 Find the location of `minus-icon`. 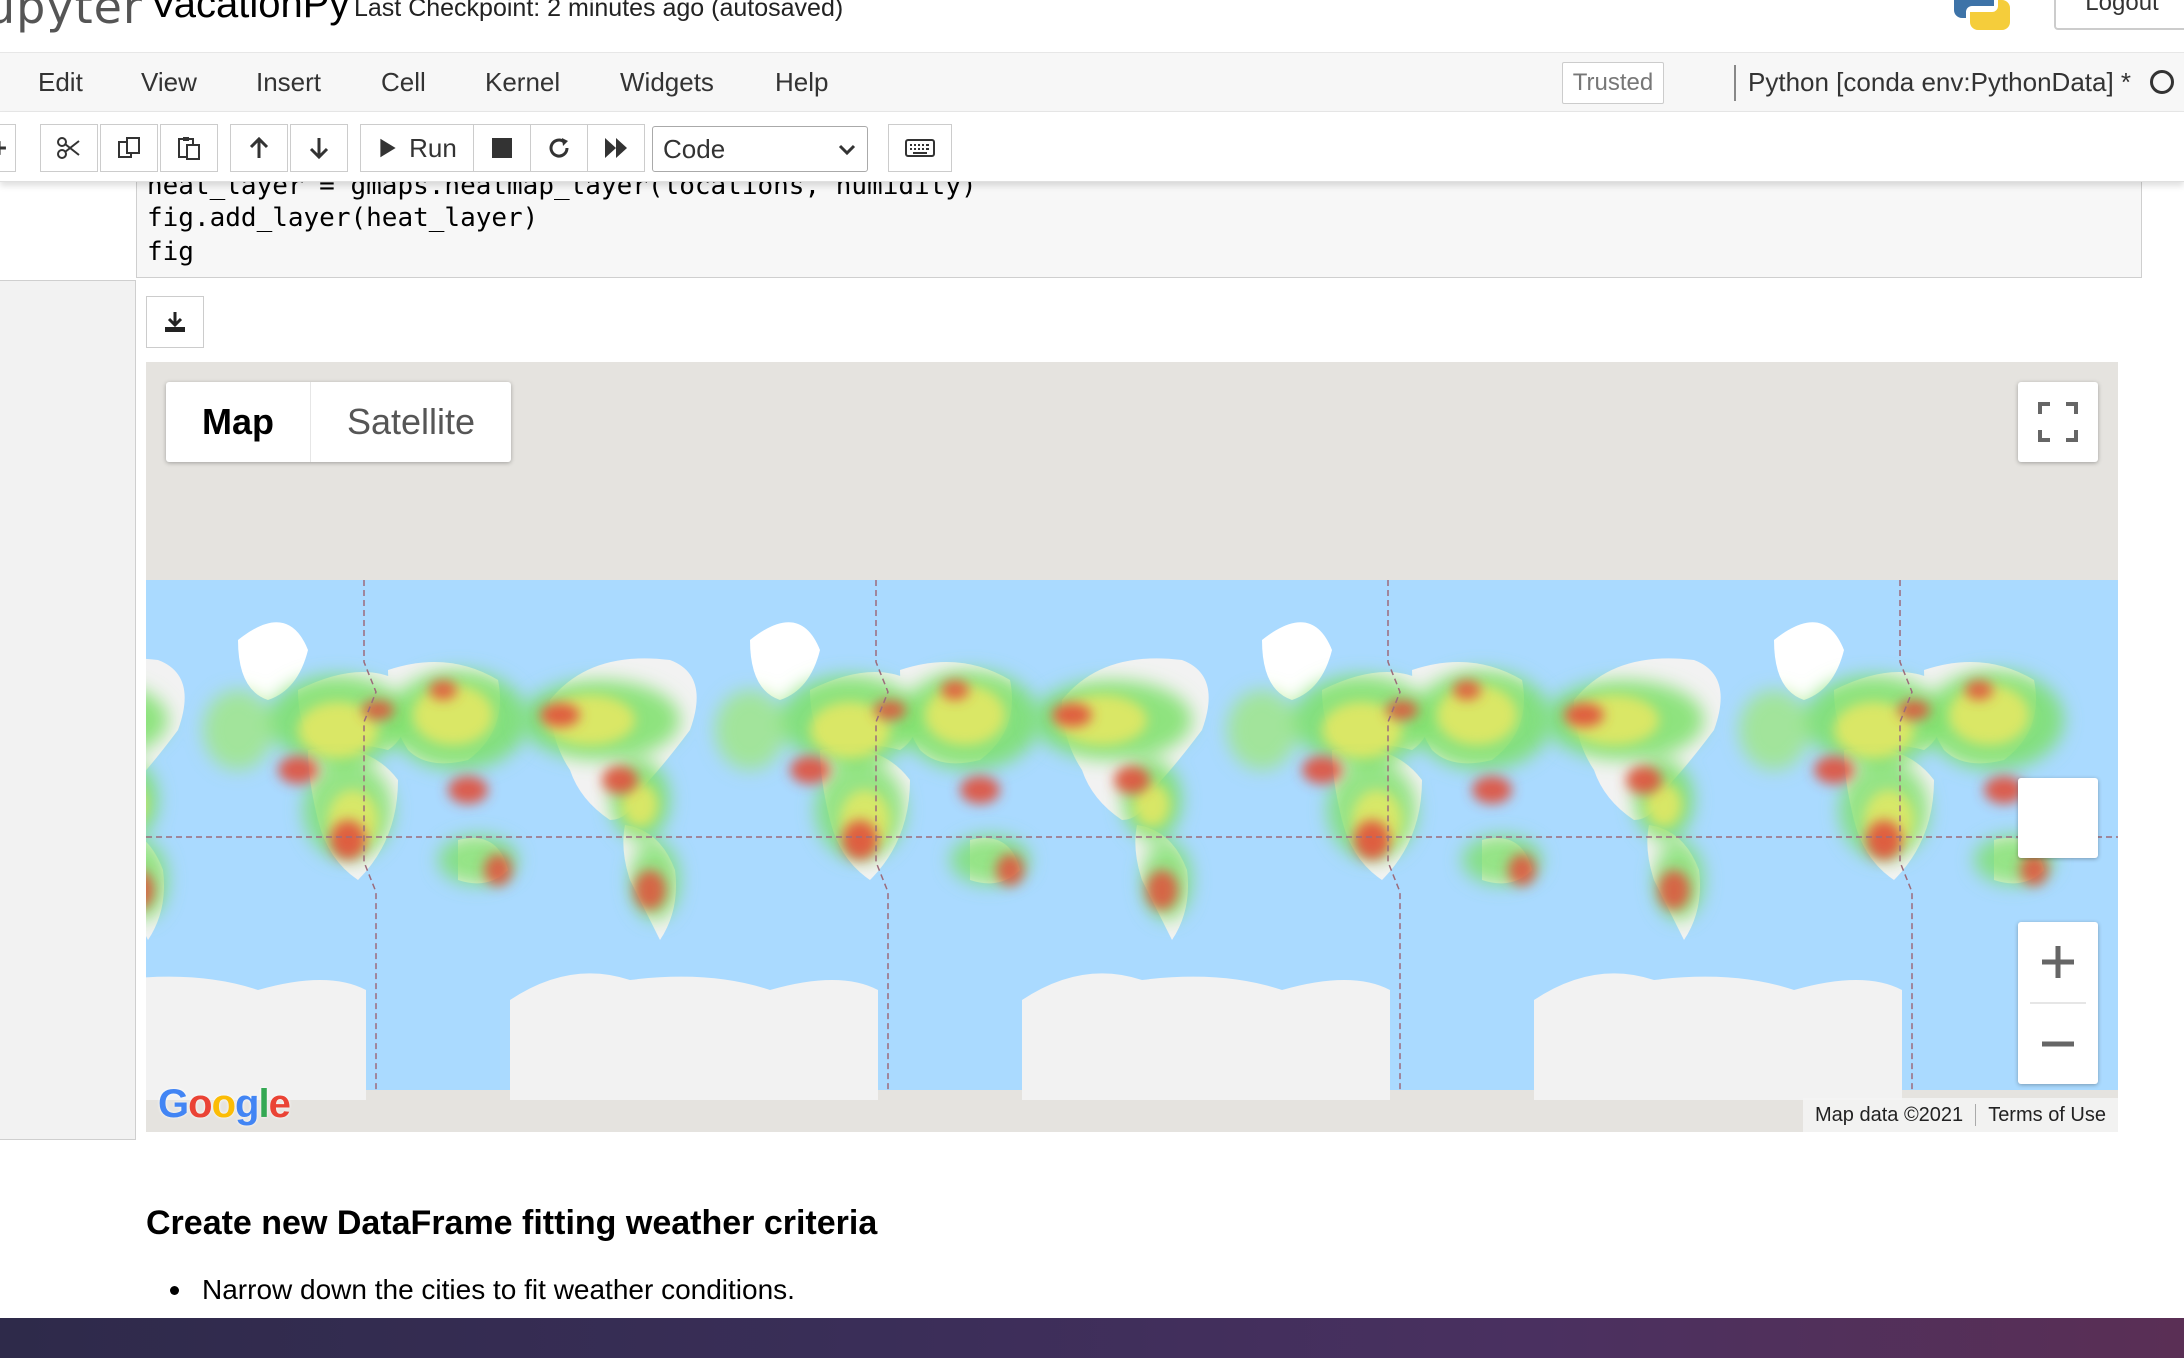

minus-icon is located at coordinates (2058, 1044).